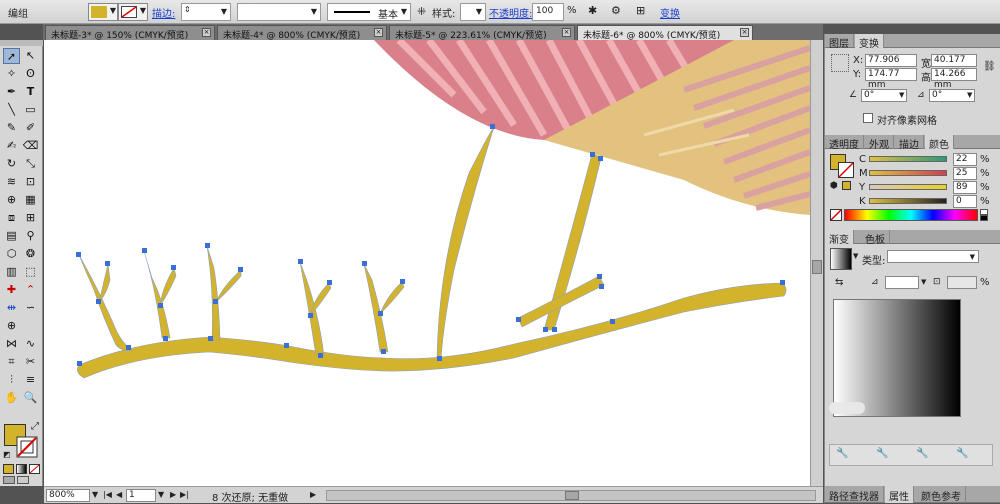  I want to click on none-color-icon, so click(836, 215).